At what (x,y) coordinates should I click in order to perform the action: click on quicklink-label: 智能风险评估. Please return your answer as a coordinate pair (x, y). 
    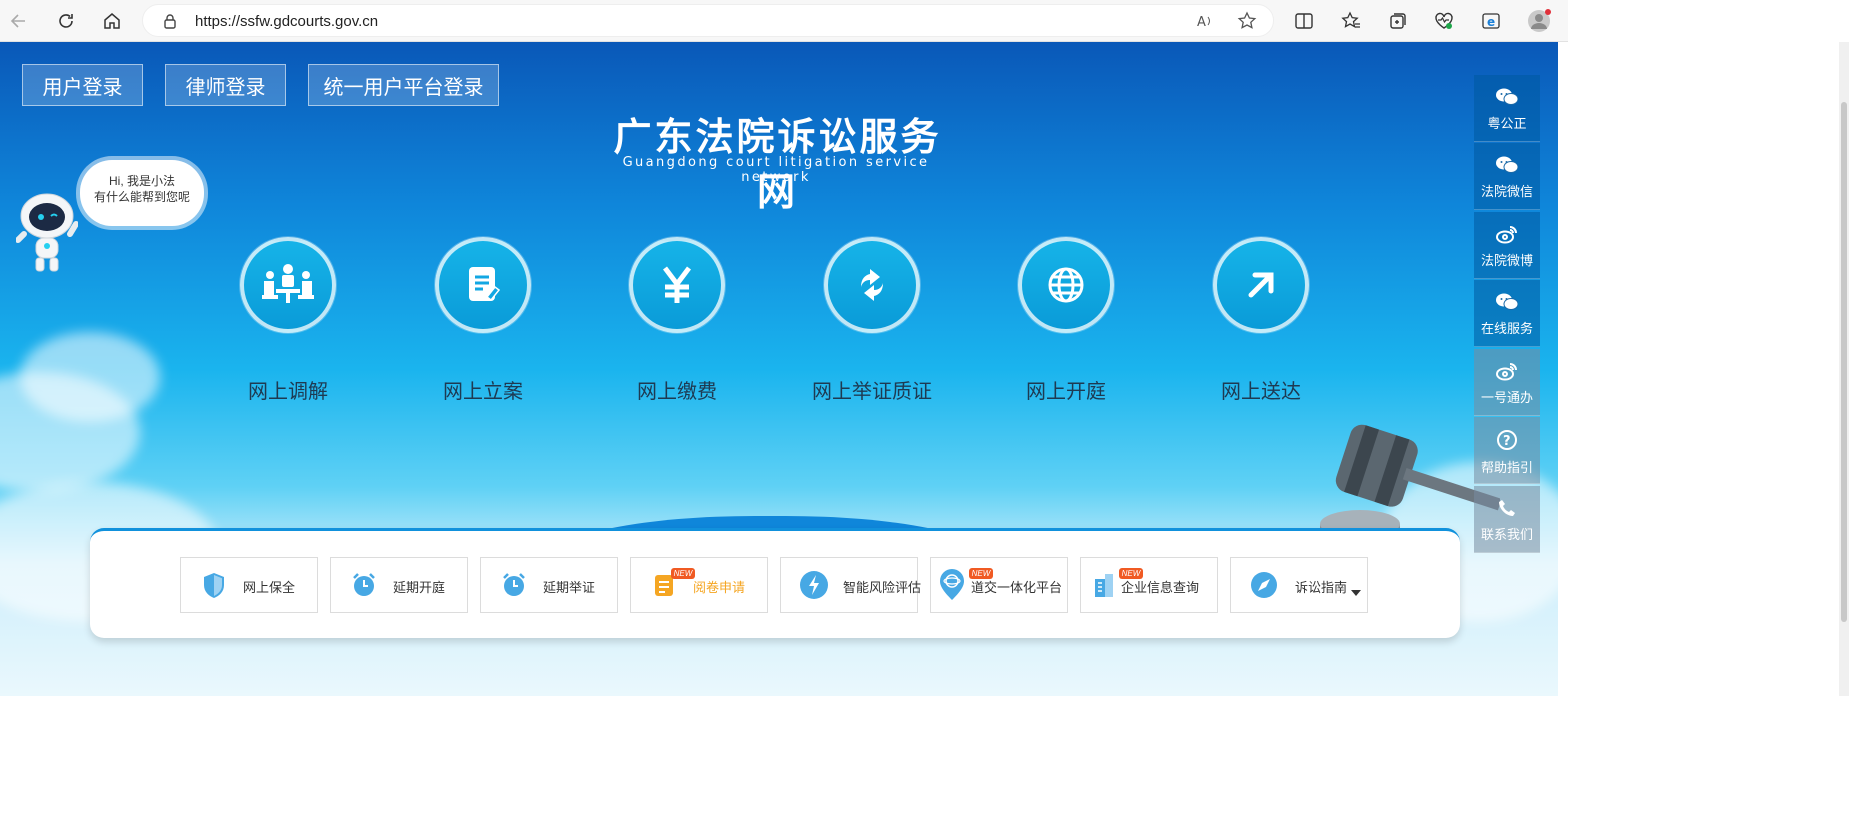
    Looking at the image, I should click on (882, 587).